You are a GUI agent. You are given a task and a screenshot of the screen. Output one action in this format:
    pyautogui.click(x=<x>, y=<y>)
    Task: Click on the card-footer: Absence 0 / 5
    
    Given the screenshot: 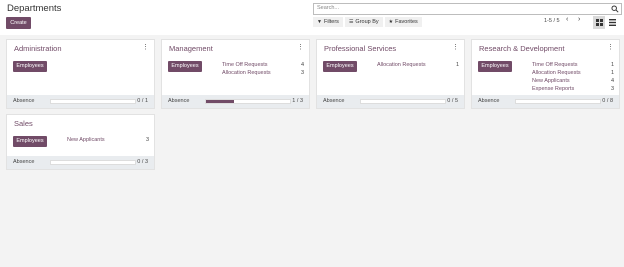 What is the action you would take?
    pyautogui.click(x=390, y=101)
    